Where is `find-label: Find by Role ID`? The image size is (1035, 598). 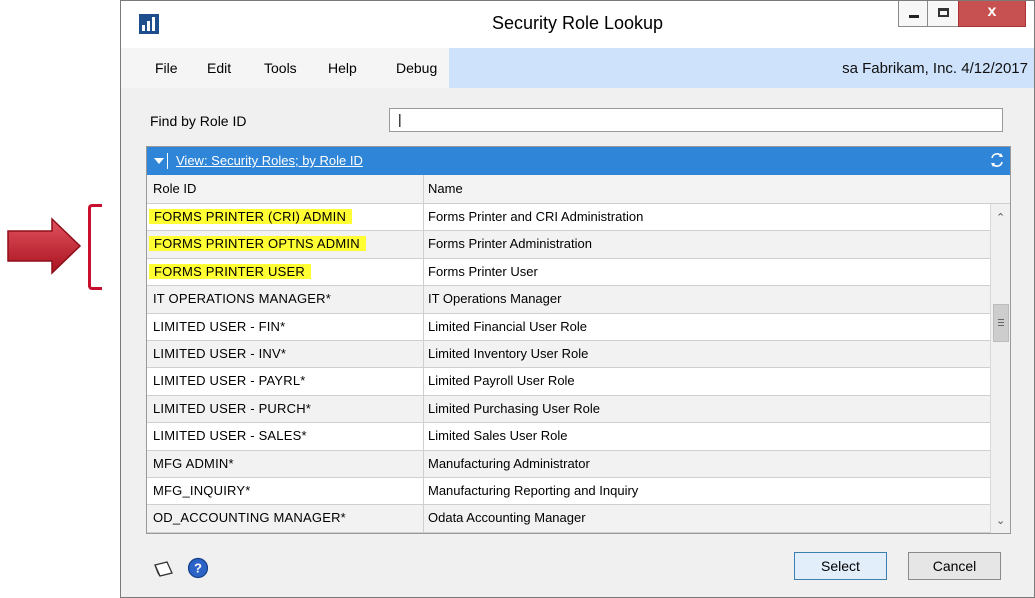
find-label: Find by Role ID is located at coordinates (198, 121).